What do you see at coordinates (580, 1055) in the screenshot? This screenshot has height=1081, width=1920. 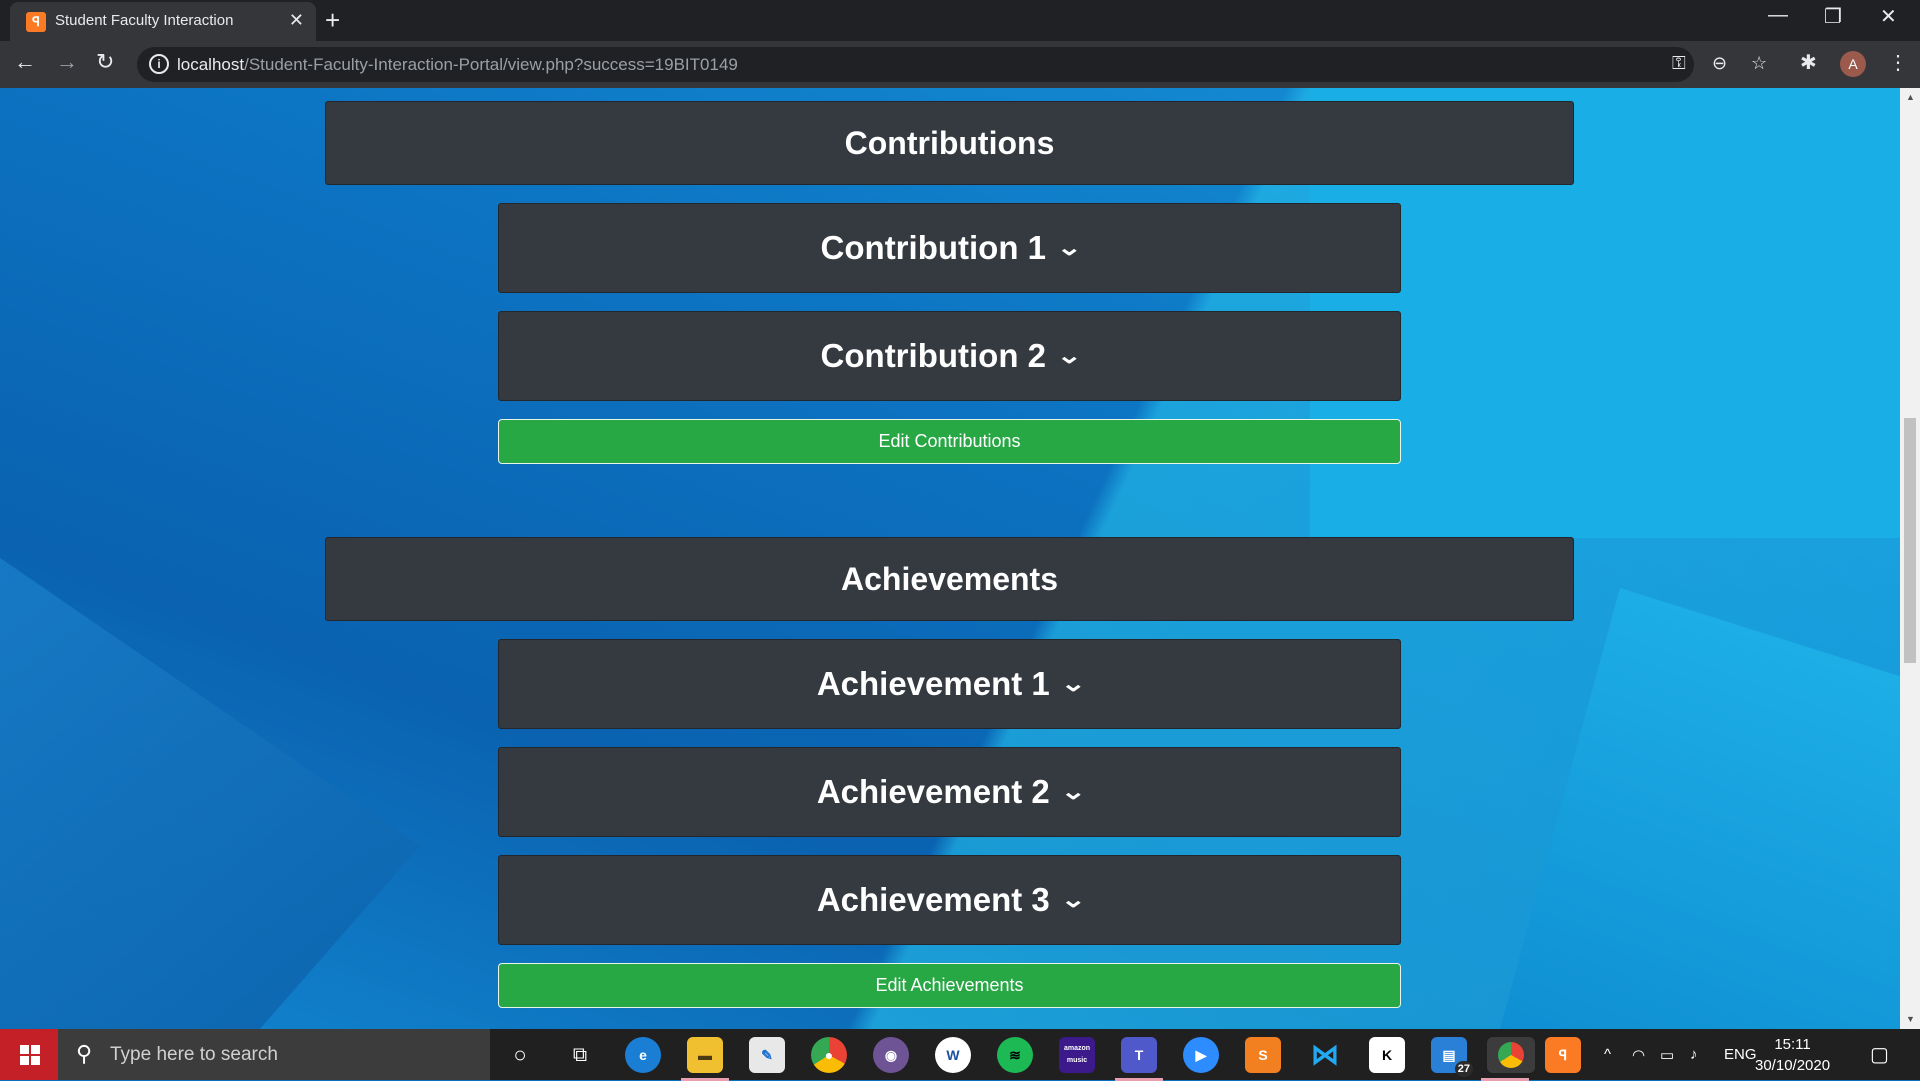 I see `task-view-icon: ⧉` at bounding box center [580, 1055].